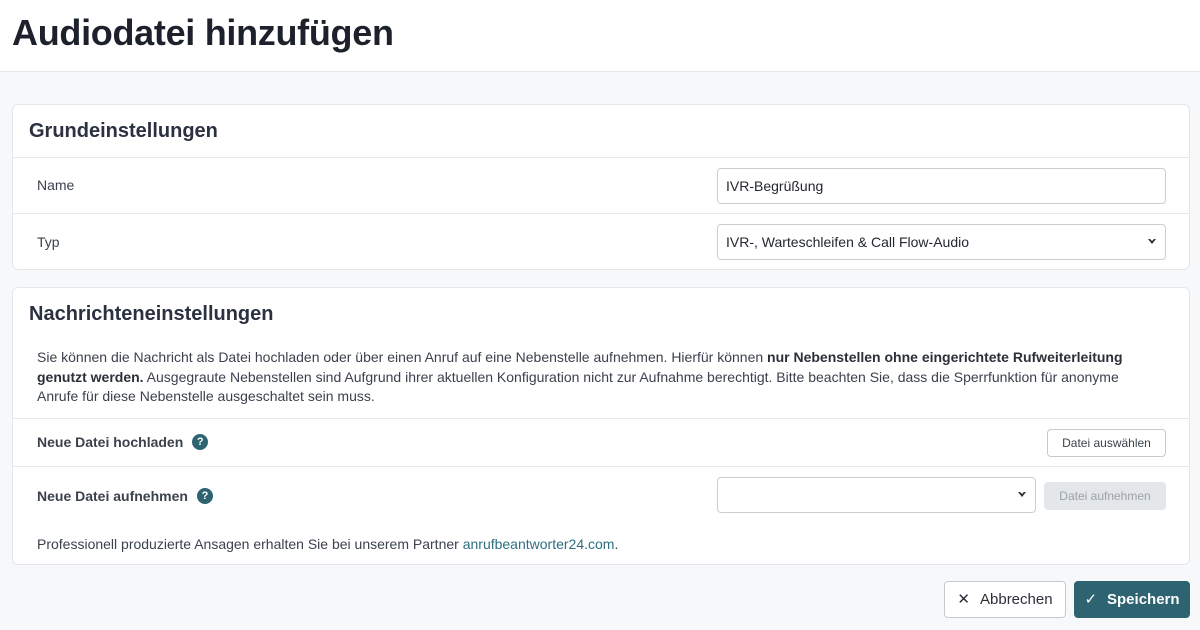 This screenshot has height=630, width=1200. Describe the element at coordinates (110, 442) in the screenshot. I see `upload-label: Neue Datei hochladen` at that location.